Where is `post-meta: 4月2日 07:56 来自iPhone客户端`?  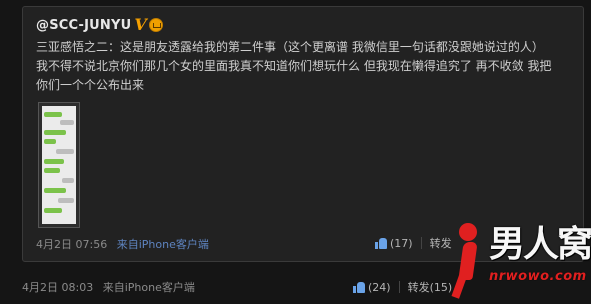
post-meta: 4月2日 07:56 来自iPhone客户端 is located at coordinates (122, 244).